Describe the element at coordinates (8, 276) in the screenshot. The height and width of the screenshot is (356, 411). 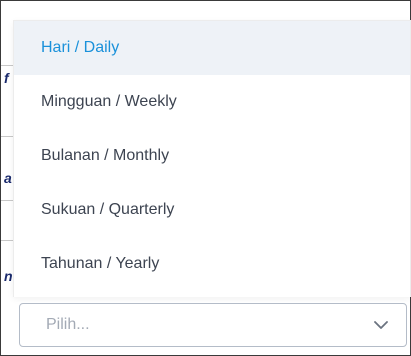
I see `background-text-fragment: n` at that location.